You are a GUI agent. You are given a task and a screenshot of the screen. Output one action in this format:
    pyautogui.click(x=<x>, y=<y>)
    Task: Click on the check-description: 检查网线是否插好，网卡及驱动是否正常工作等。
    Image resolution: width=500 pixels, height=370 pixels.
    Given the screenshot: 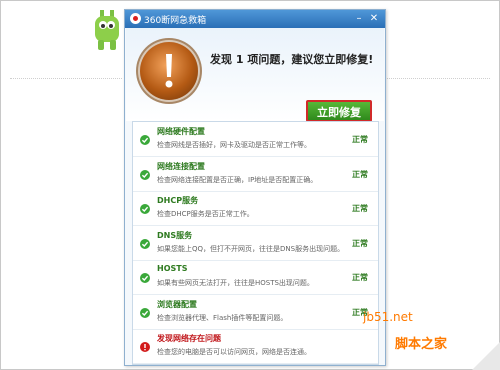 What is the action you would take?
    pyautogui.click(x=234, y=145)
    